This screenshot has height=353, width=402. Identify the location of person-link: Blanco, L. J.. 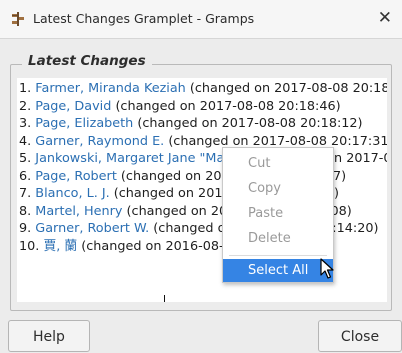
(72, 193).